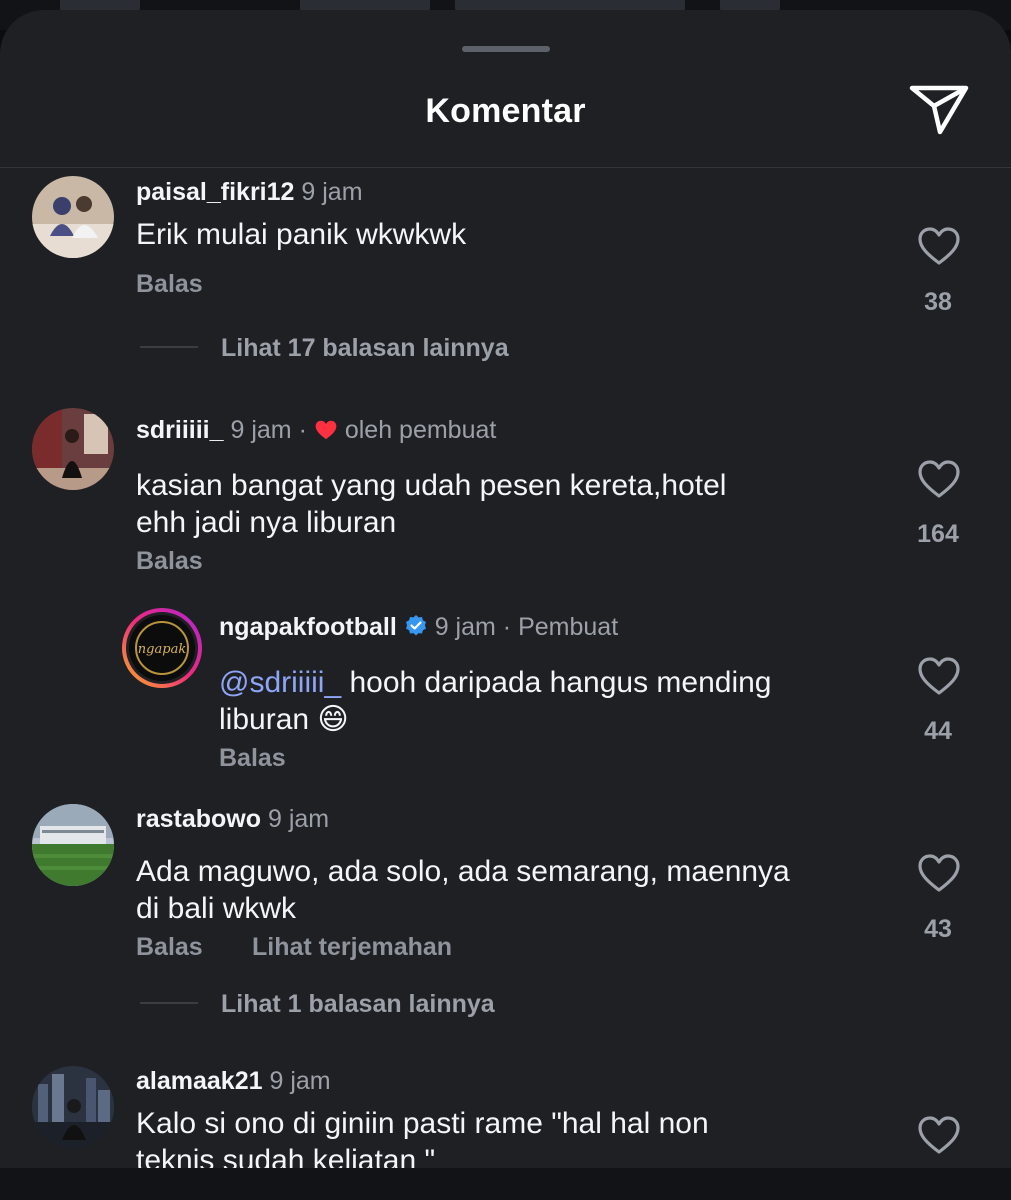 The height and width of the screenshot is (1200, 1011). What do you see at coordinates (326, 433) in the screenshot?
I see `heart-filled-icon` at bounding box center [326, 433].